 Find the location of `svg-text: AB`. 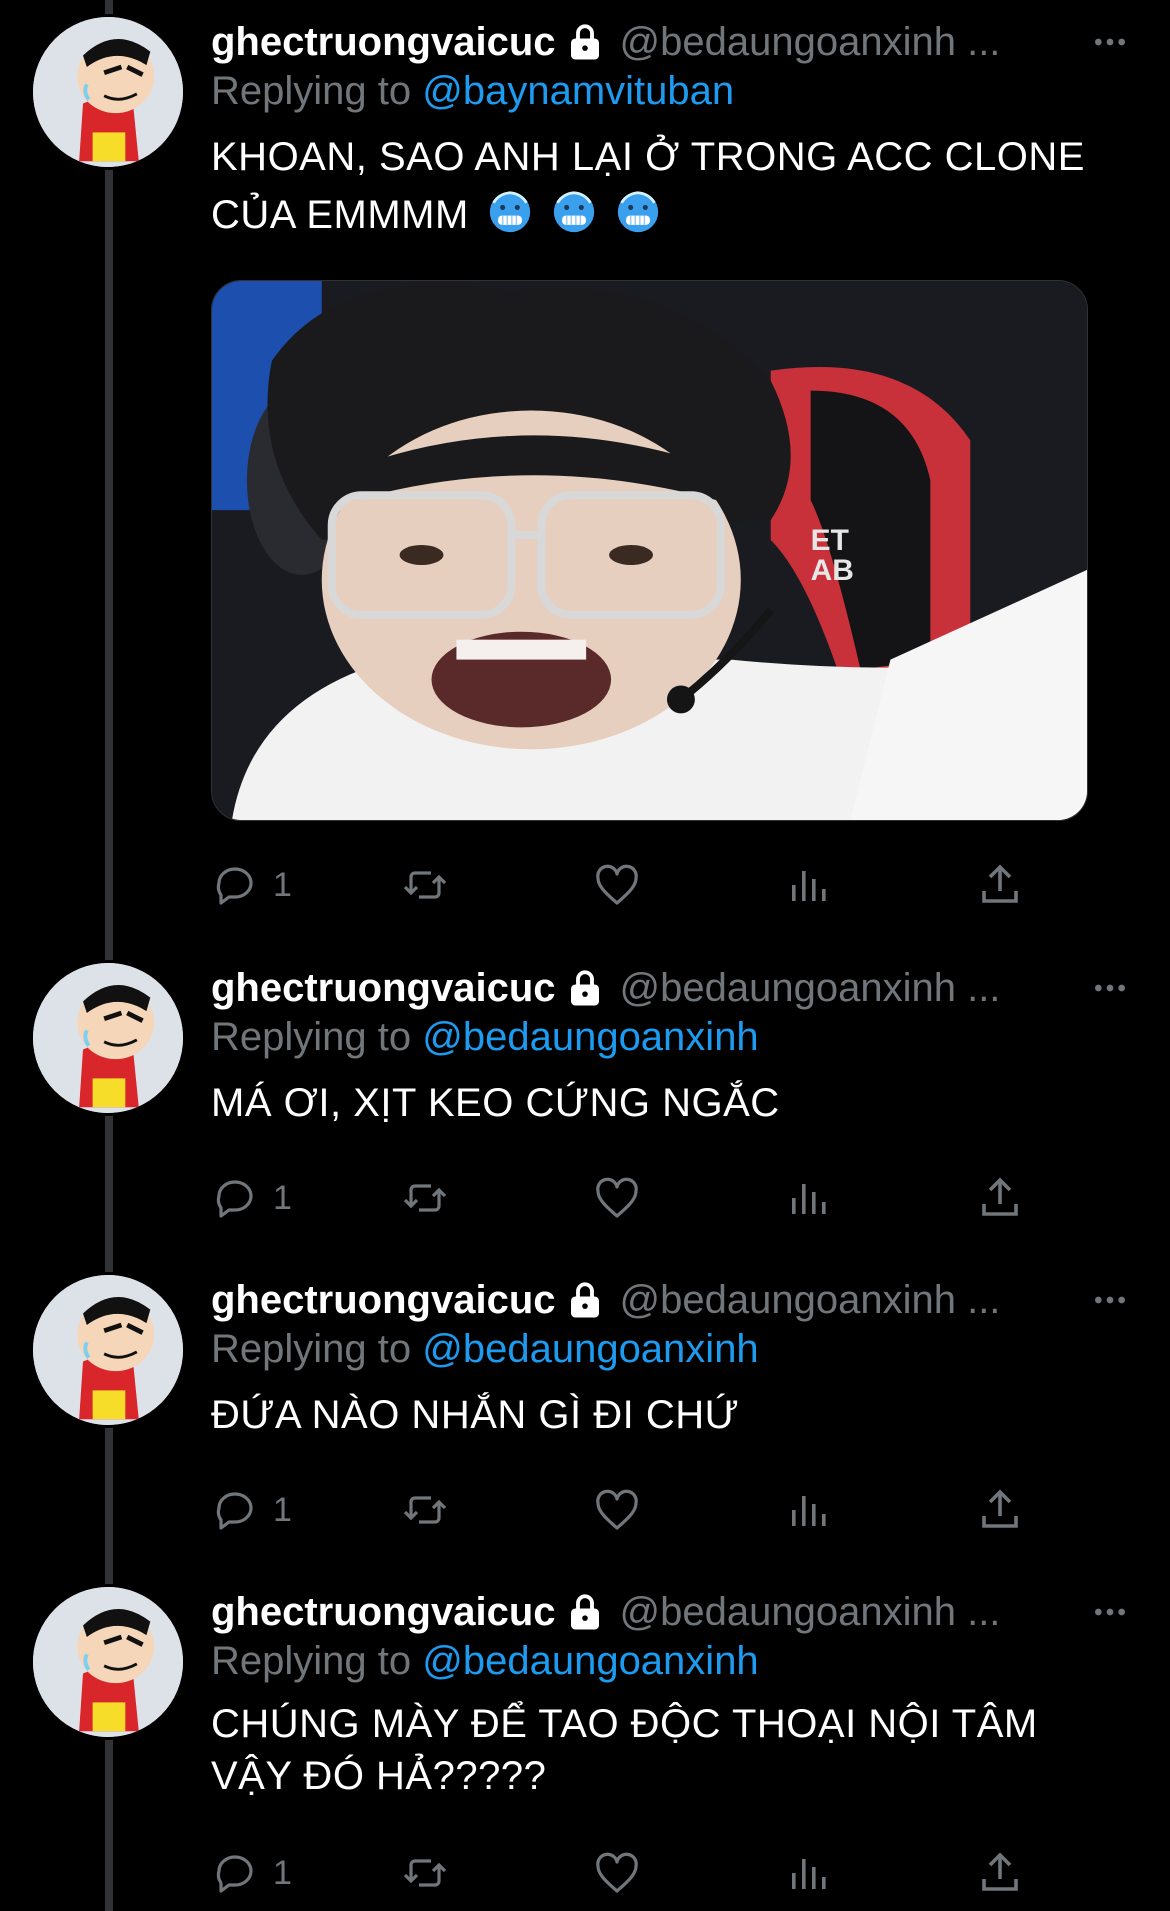

svg-text: AB is located at coordinates (832, 570).